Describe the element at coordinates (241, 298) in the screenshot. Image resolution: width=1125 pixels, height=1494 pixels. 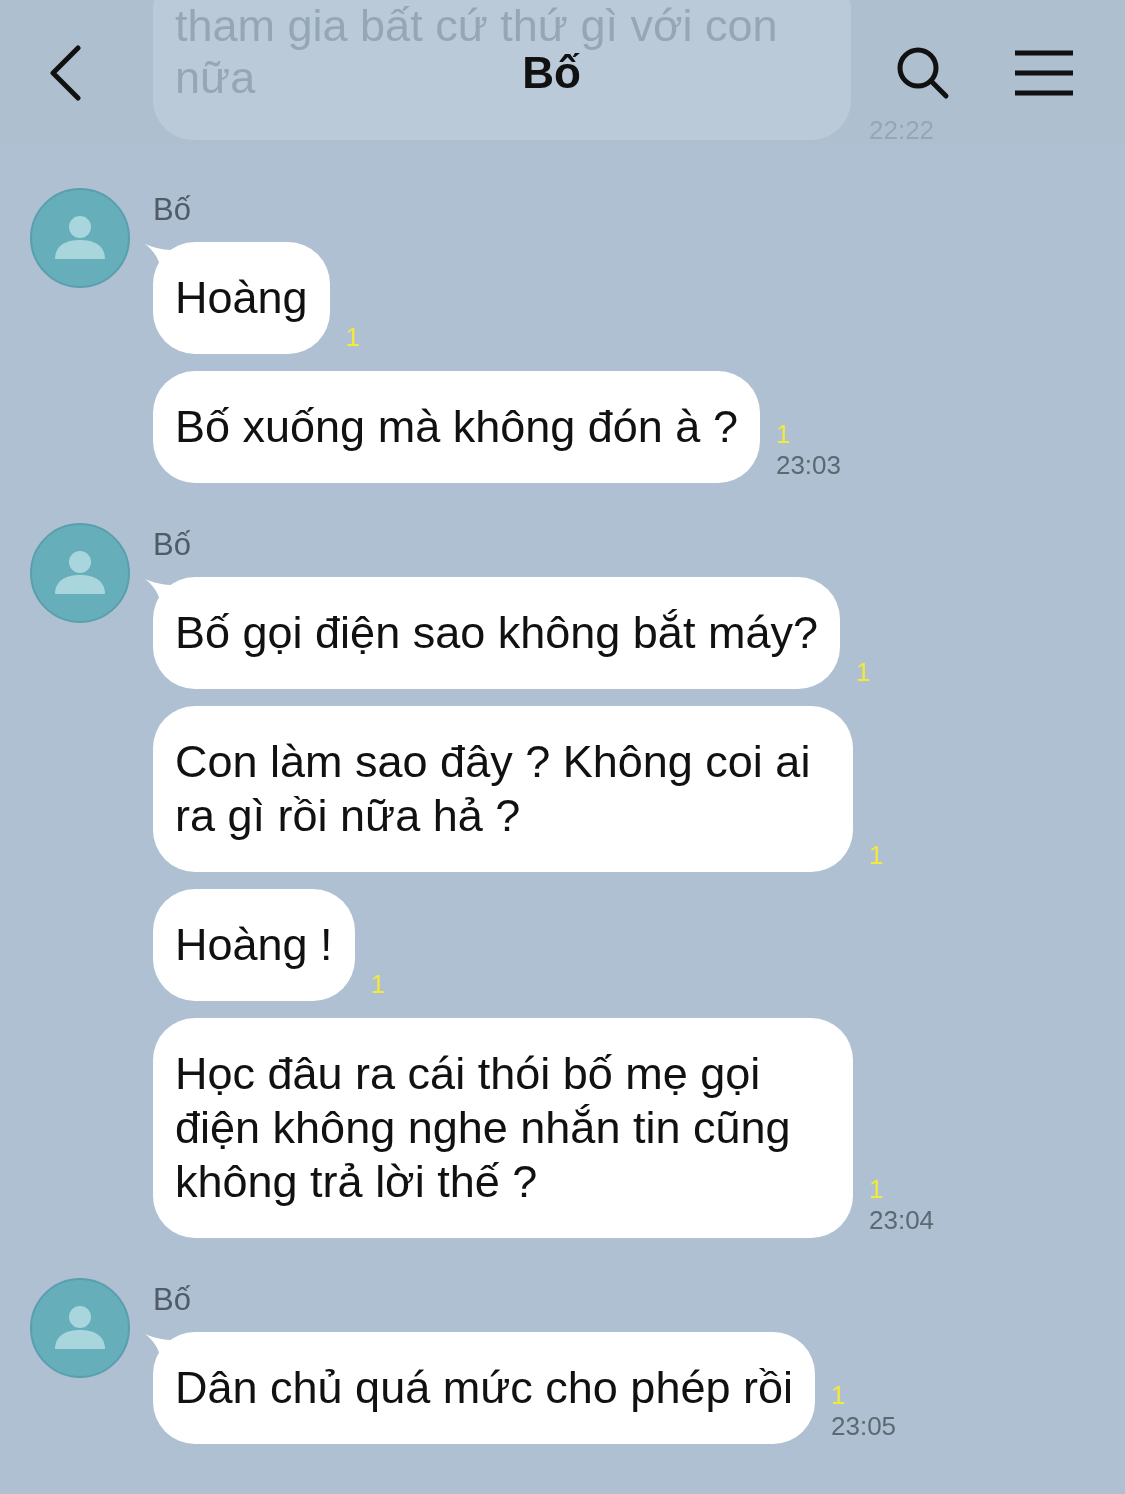
I see `message-text: Hoàng` at that location.